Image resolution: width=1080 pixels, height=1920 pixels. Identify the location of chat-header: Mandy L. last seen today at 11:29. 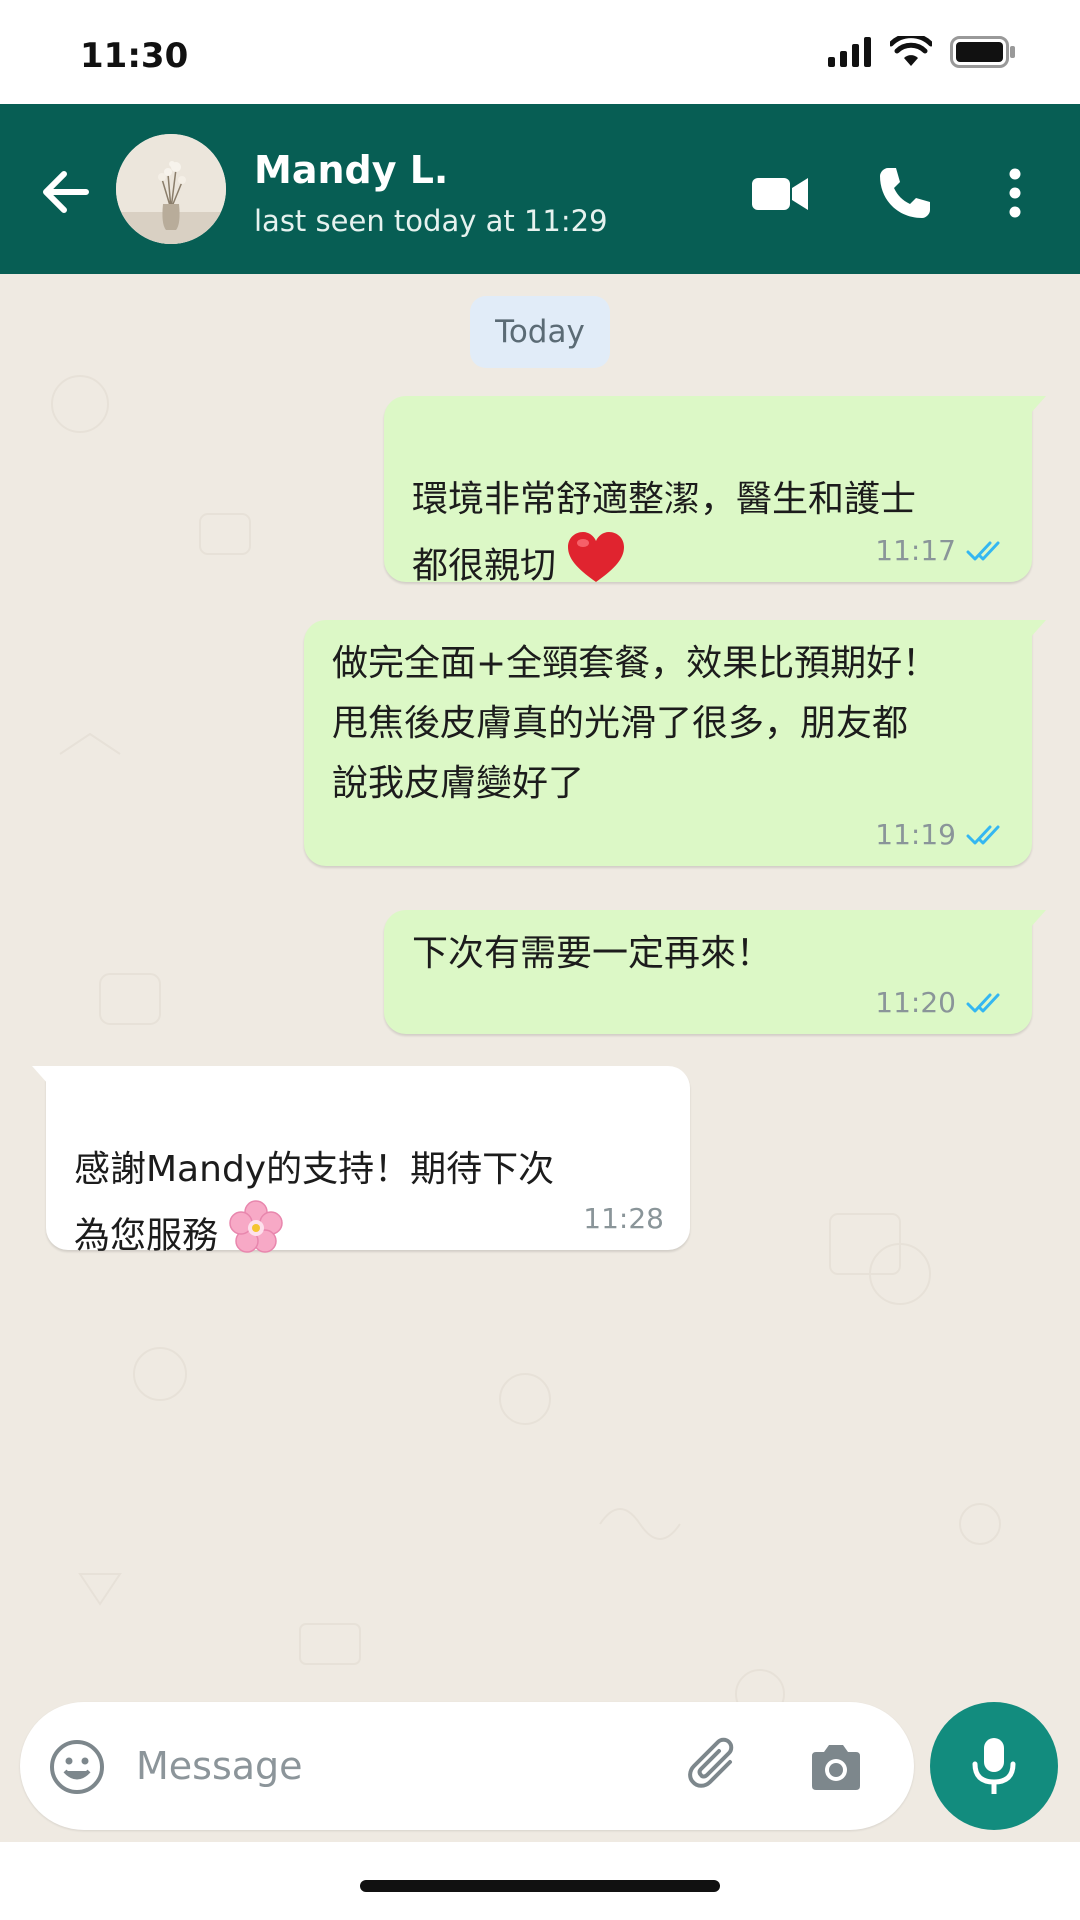
(540, 189).